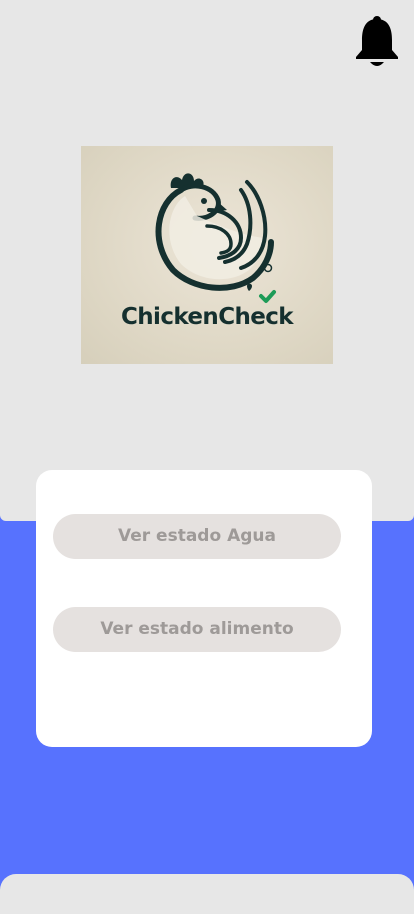 This screenshot has height=914, width=414. I want to click on water-status-button: Ver estado Agua, so click(197, 536).